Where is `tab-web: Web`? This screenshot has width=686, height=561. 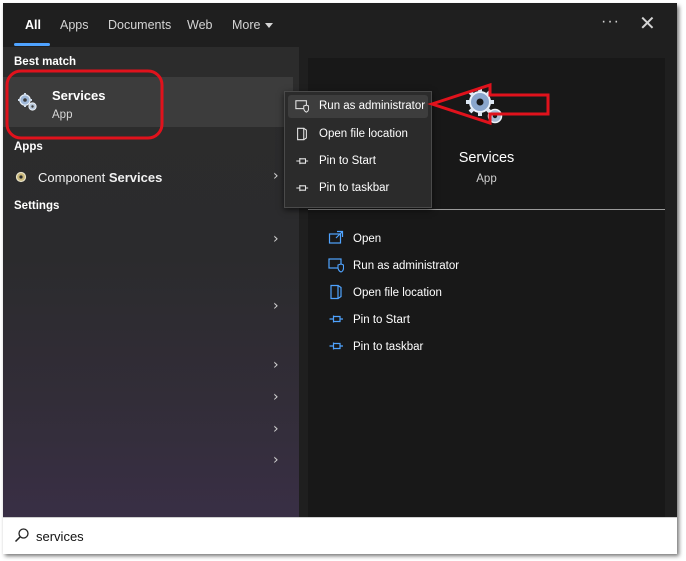 tab-web: Web is located at coordinates (199, 25).